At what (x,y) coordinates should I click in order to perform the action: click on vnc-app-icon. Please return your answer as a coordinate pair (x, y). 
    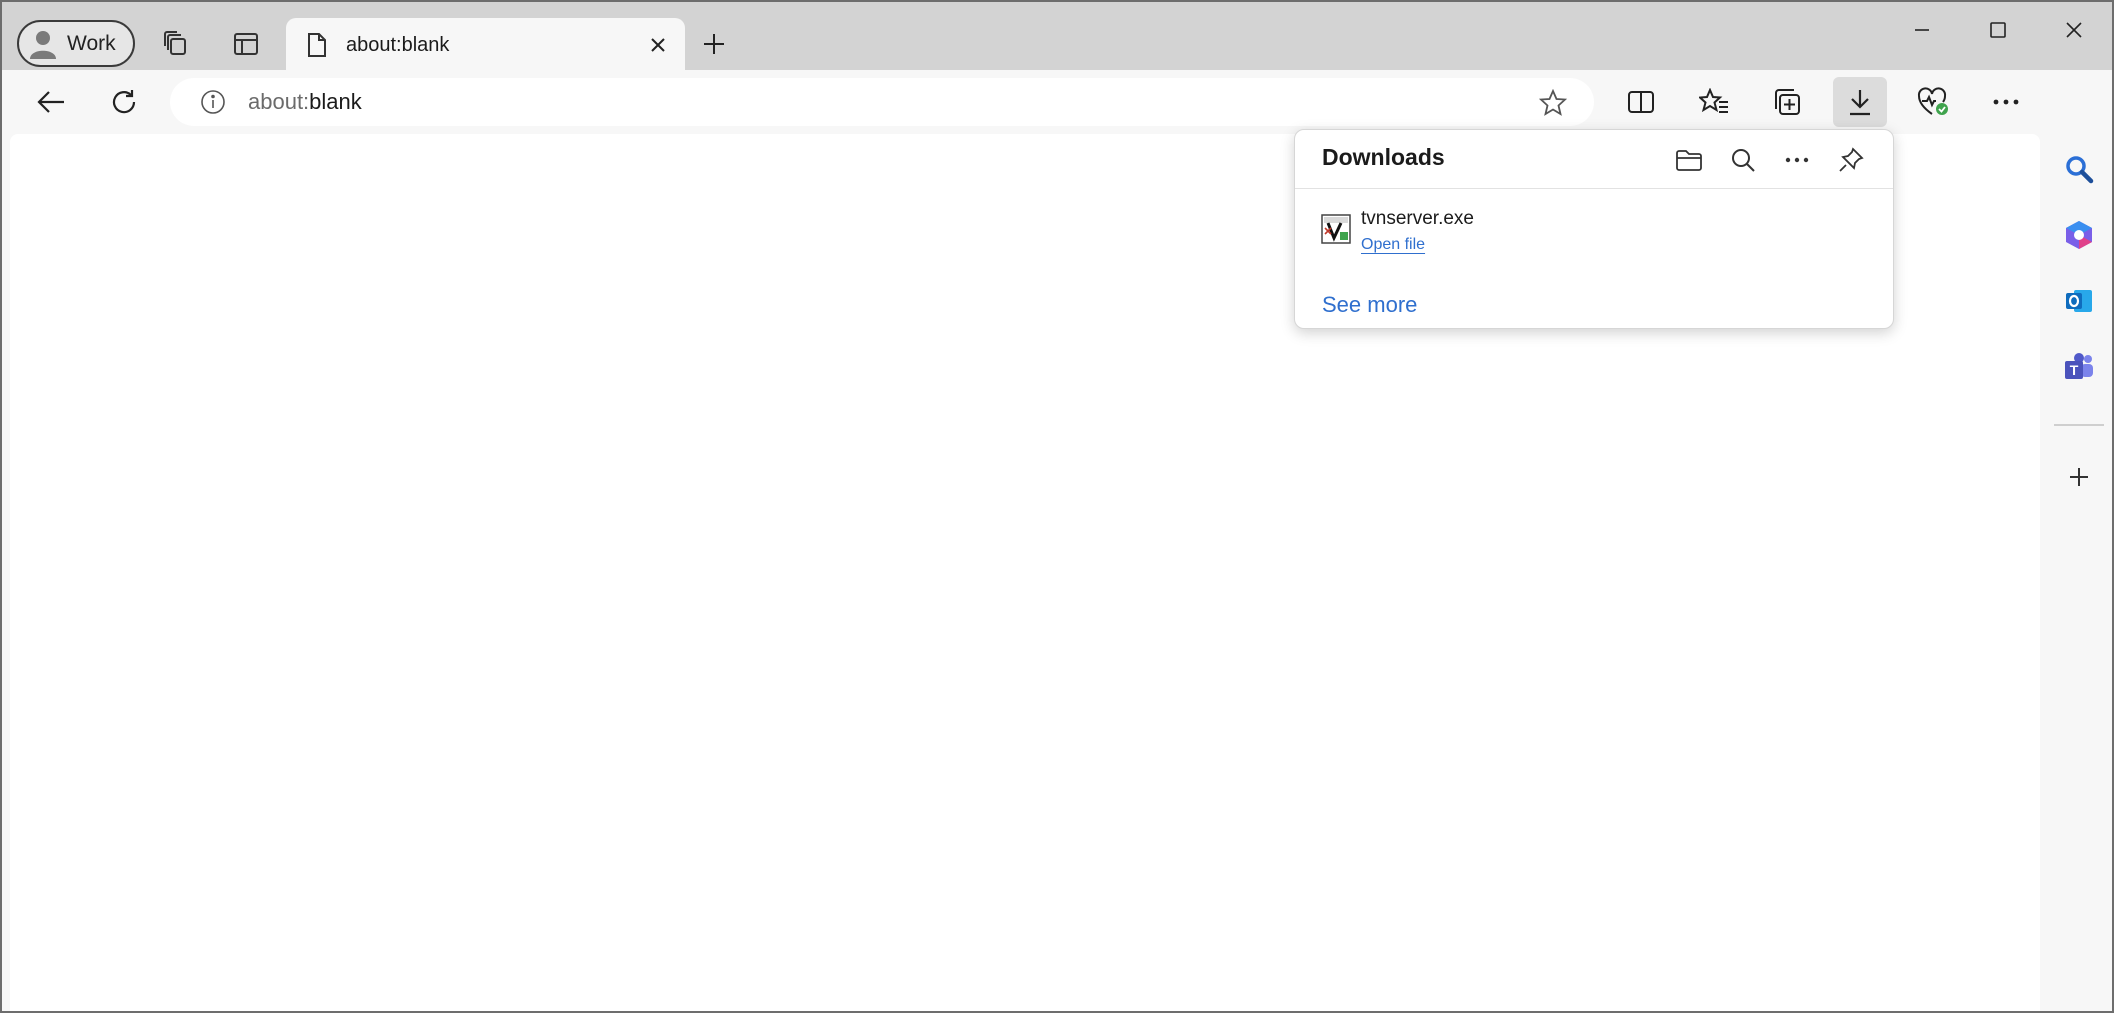
    Looking at the image, I should click on (1336, 229).